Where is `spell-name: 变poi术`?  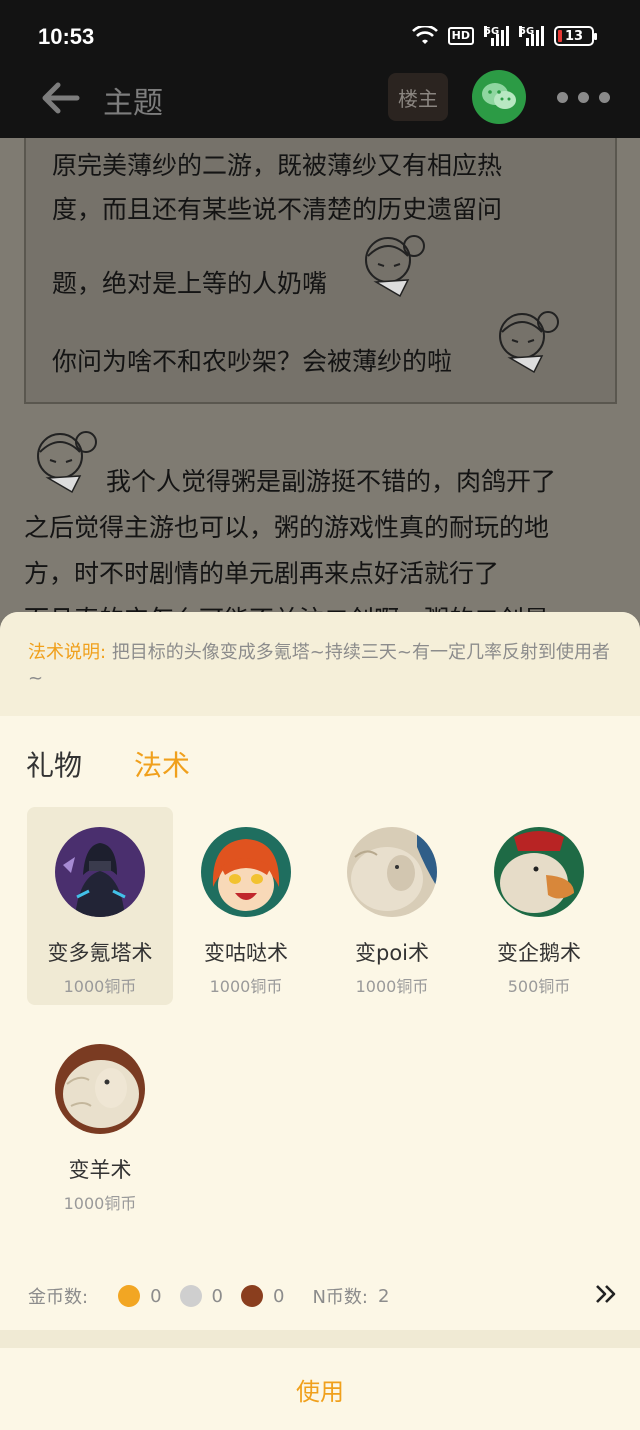
spell-name: 变poi术 is located at coordinates (391, 953).